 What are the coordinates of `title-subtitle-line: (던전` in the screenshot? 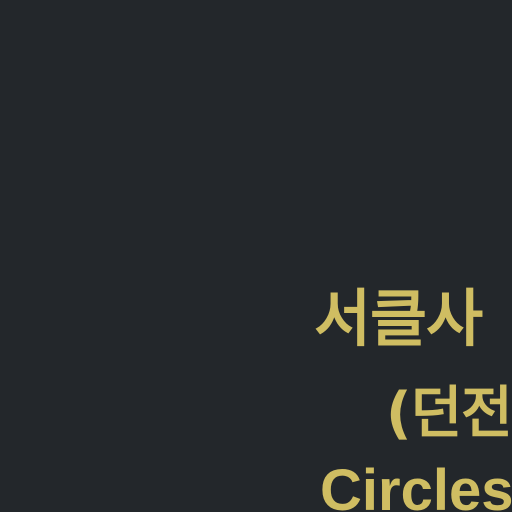 It's located at (449, 413).